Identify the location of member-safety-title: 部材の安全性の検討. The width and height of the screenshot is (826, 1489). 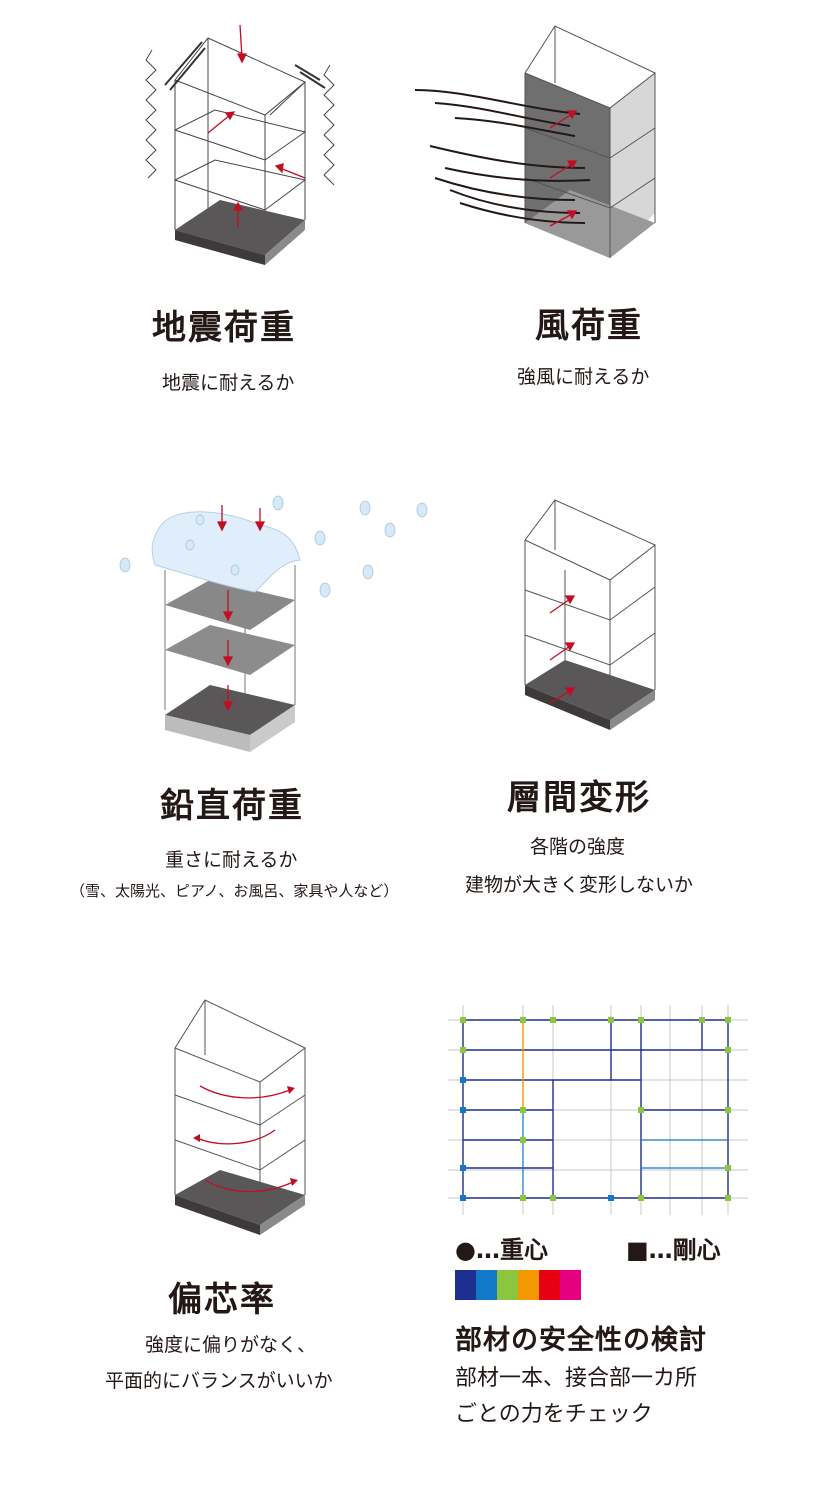
(581, 1340).